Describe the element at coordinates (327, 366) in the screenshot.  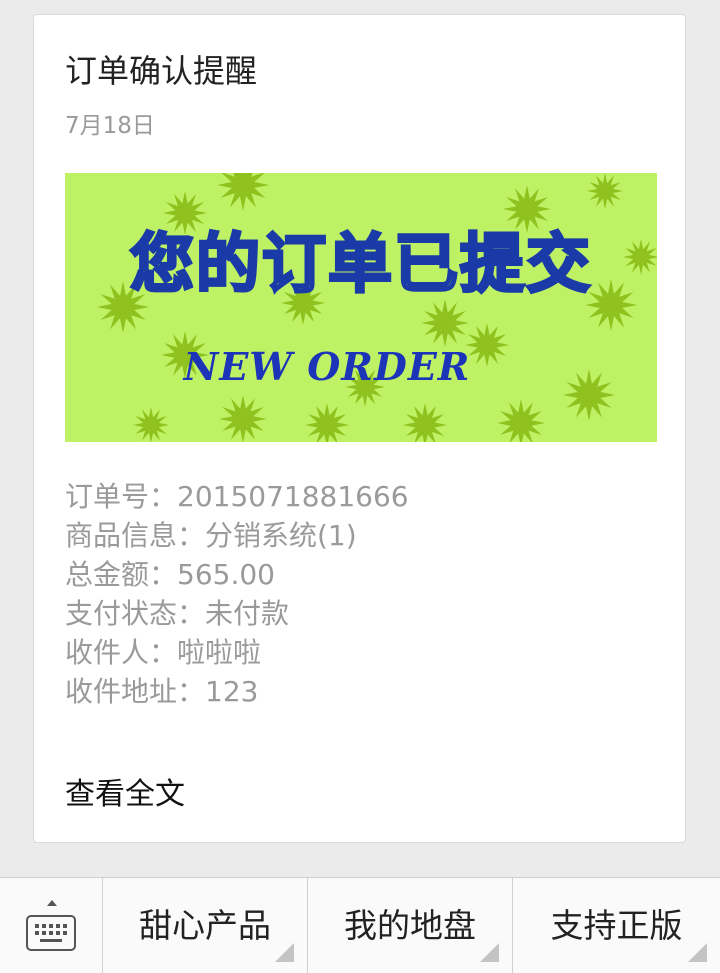
I see `banner-subline: NEW ORDER` at that location.